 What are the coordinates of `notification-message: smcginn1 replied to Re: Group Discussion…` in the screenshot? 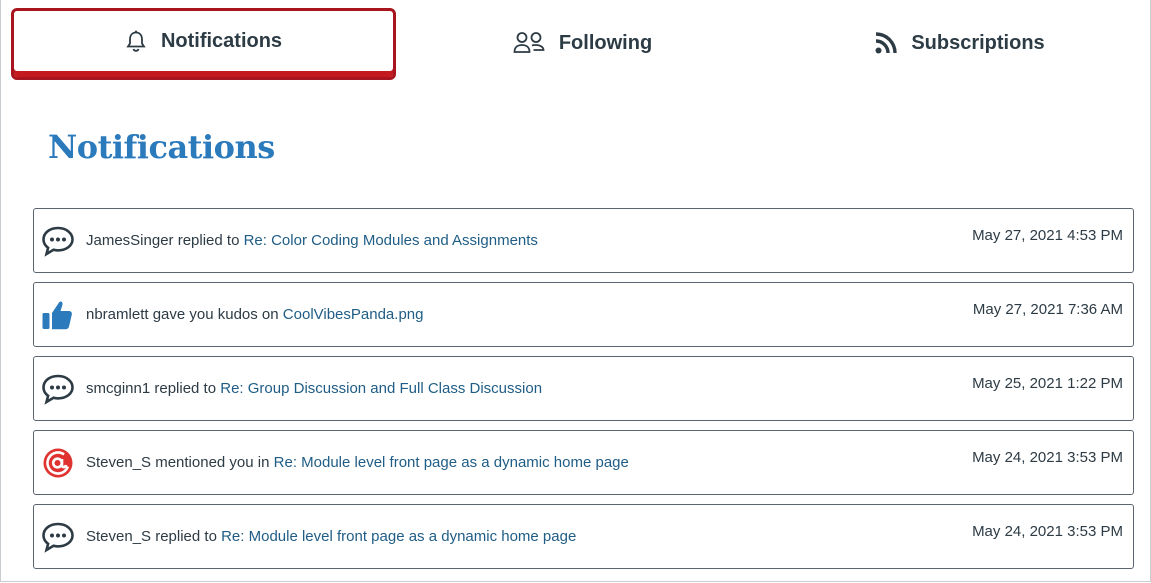 It's located at (314, 388).